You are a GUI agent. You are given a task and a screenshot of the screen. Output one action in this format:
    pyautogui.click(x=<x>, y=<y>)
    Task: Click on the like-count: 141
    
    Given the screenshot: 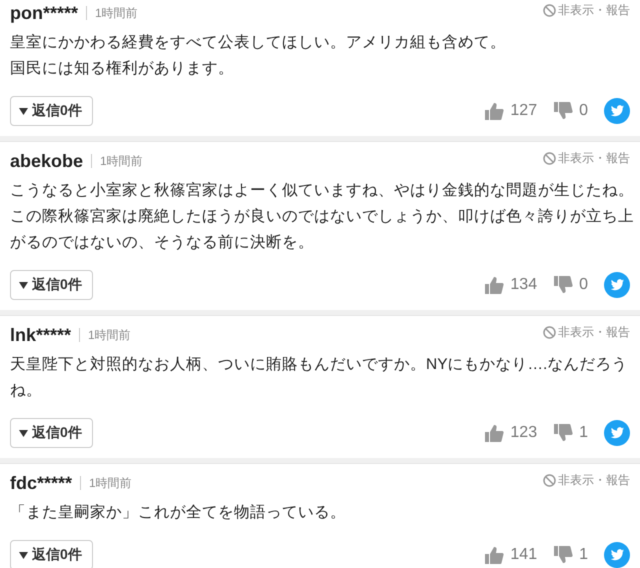 What is the action you would take?
    pyautogui.click(x=524, y=555)
    